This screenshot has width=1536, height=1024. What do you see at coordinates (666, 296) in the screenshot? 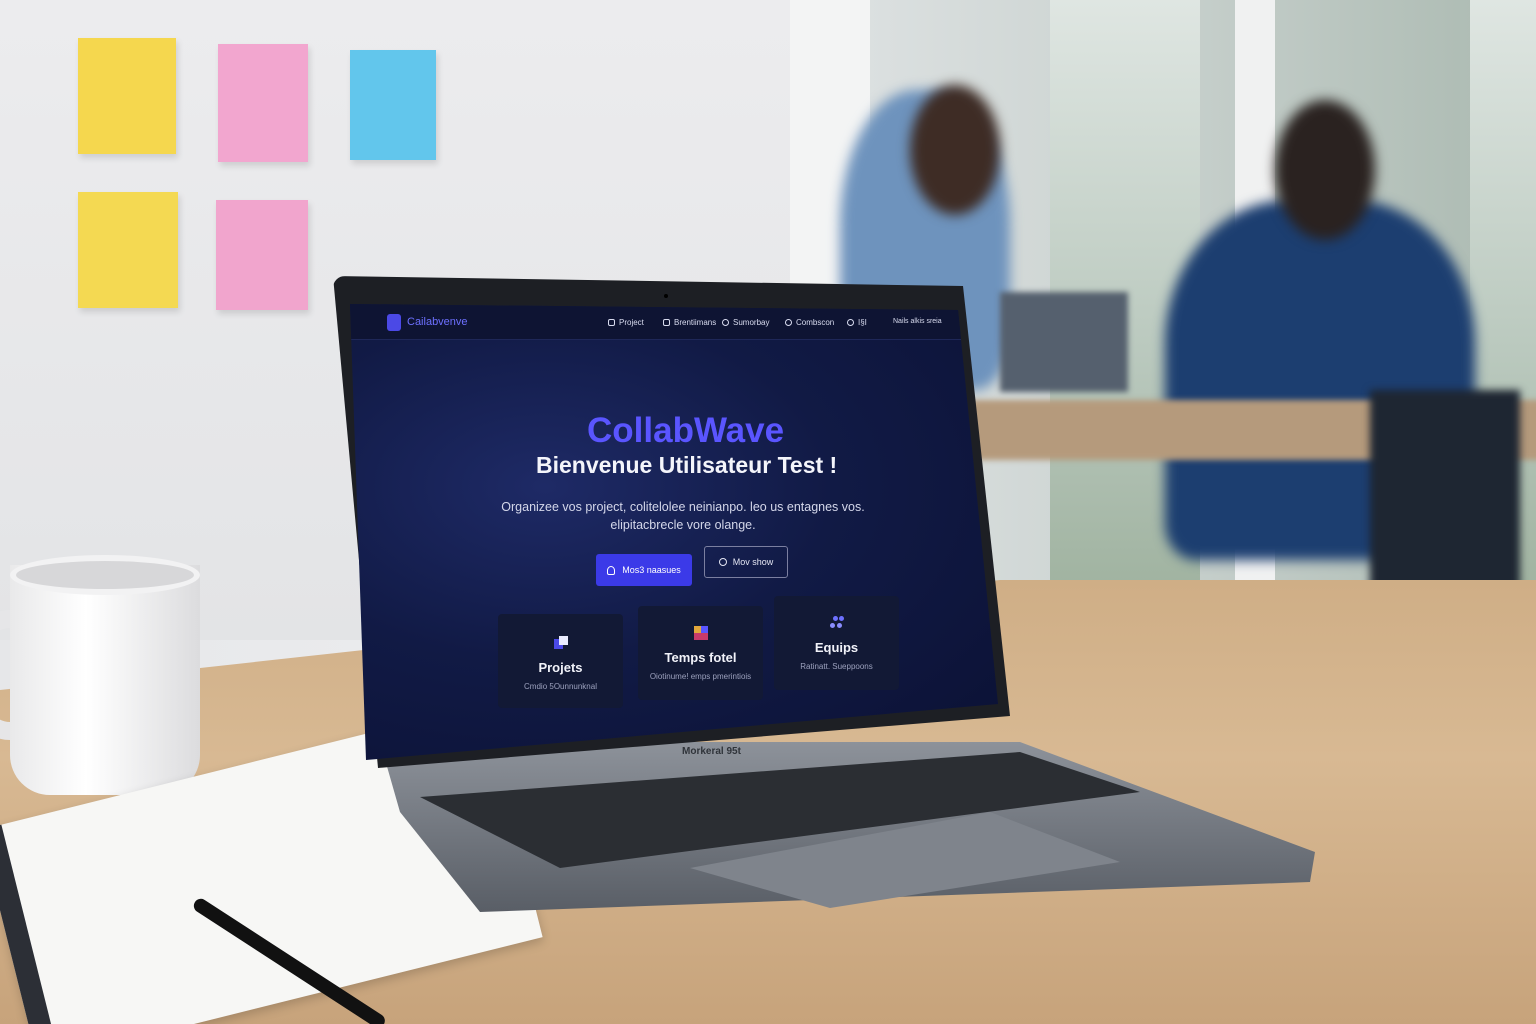
I see `webcam` at bounding box center [666, 296].